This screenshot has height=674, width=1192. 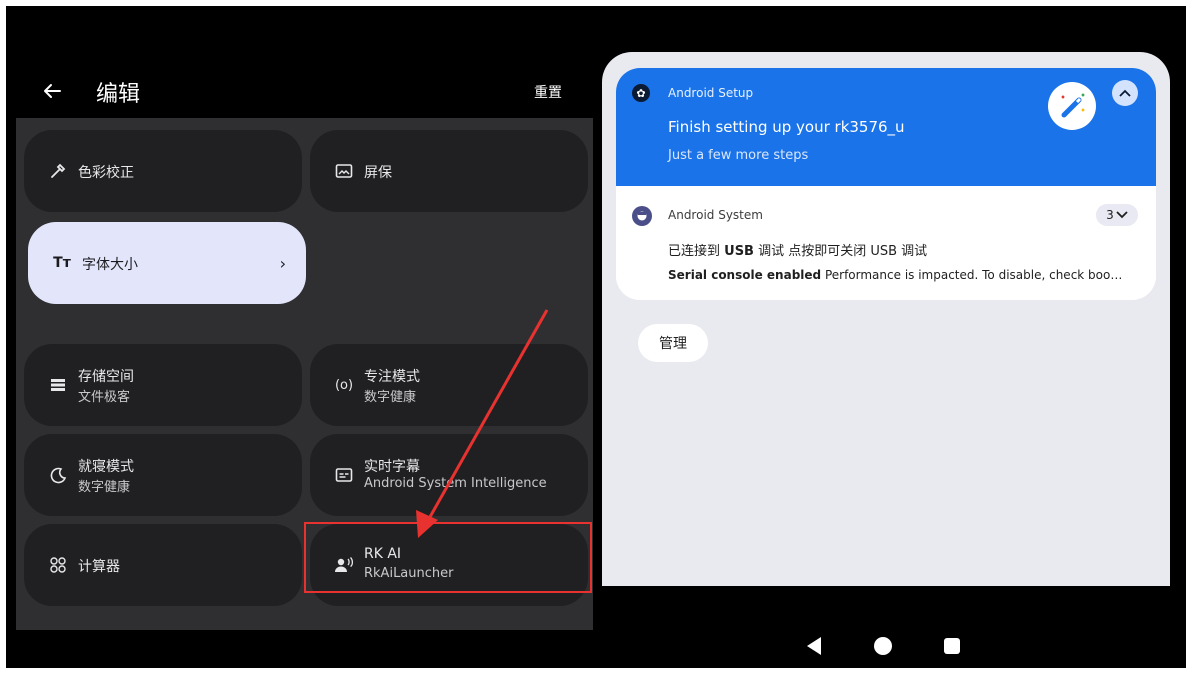 I want to click on dropper-icon, so click(x=58, y=171).